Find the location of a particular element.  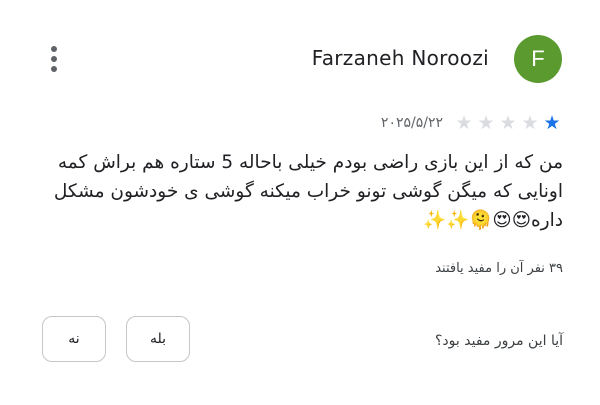

helpful-count: ۳۹ نفر آن را مفید یافتند is located at coordinates (499, 268).